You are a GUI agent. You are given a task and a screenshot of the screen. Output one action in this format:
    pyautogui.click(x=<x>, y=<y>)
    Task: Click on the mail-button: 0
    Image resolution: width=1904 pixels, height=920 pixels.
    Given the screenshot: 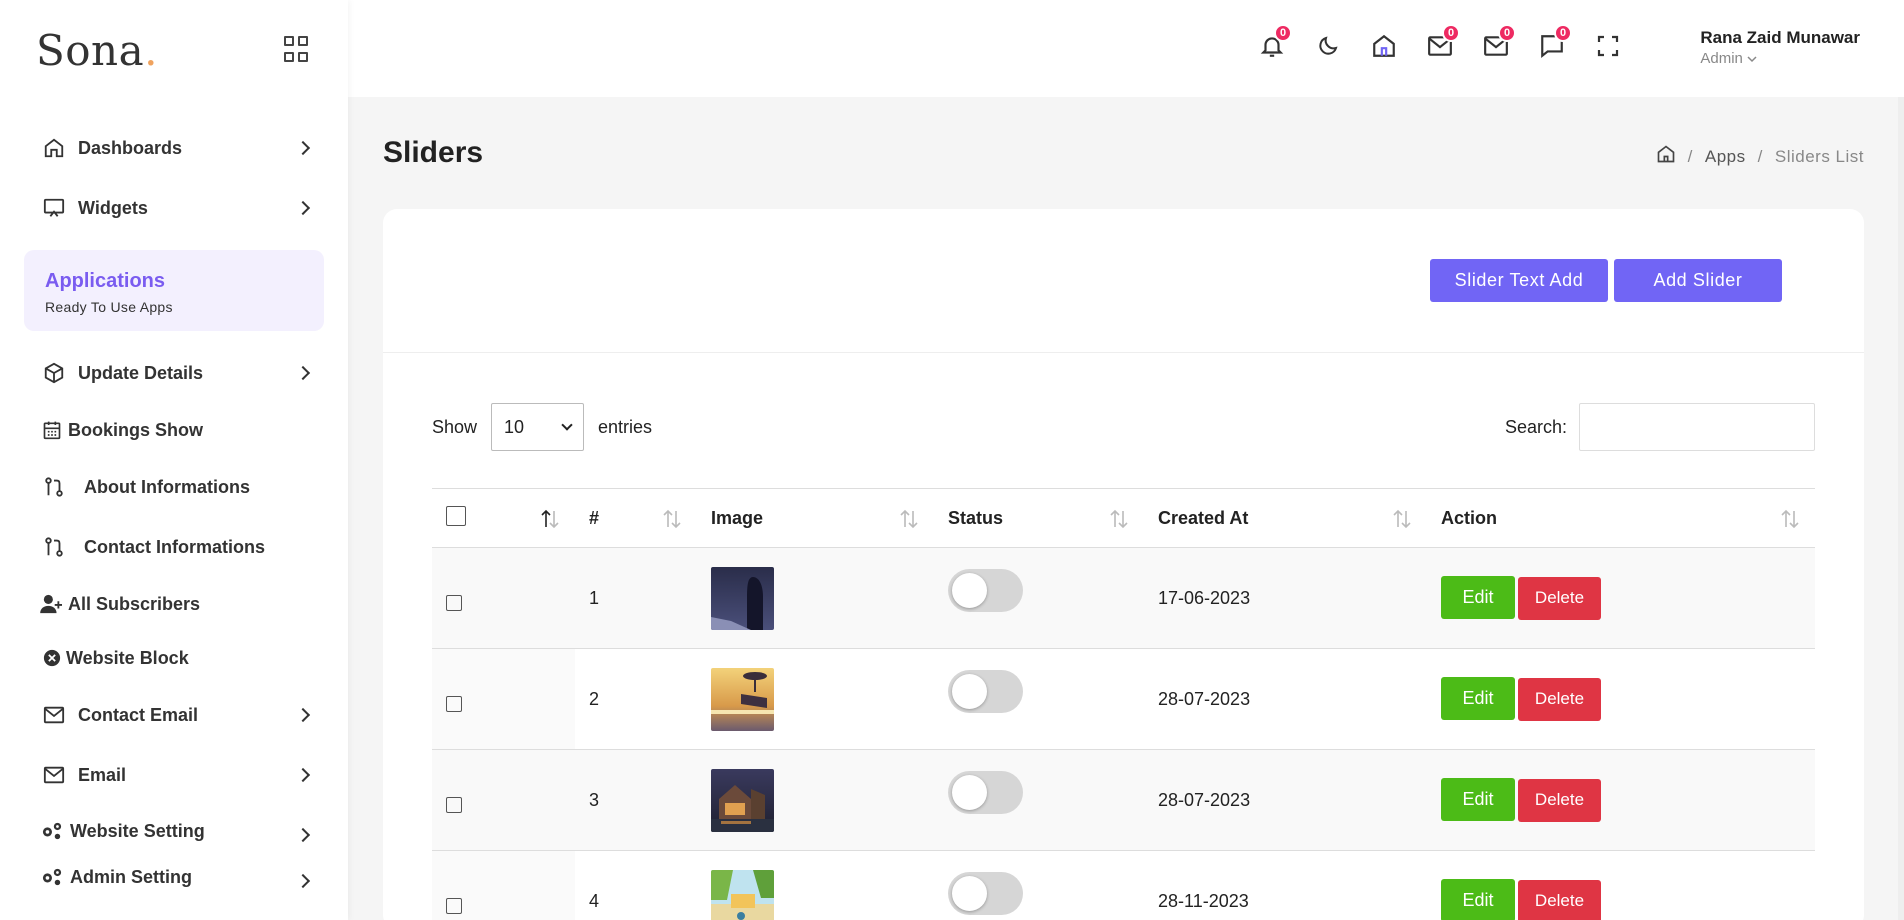 What is the action you would take?
    pyautogui.click(x=1496, y=46)
    